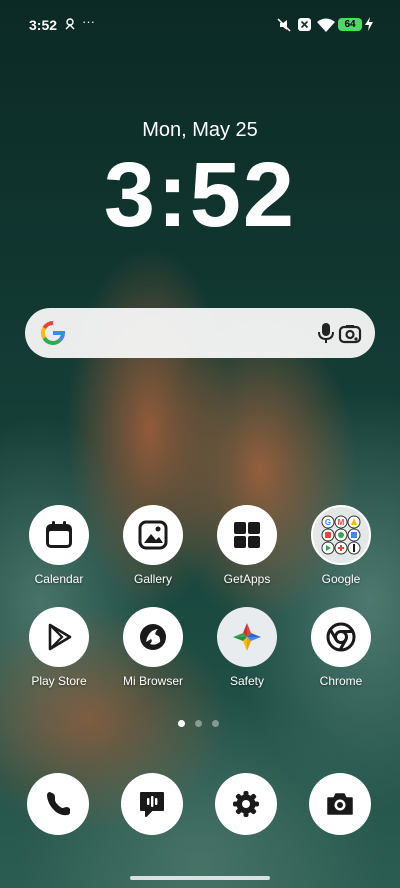 Image resolution: width=400 pixels, height=888 pixels. Describe the element at coordinates (247, 637) in the screenshot. I see `safety-icon` at that location.